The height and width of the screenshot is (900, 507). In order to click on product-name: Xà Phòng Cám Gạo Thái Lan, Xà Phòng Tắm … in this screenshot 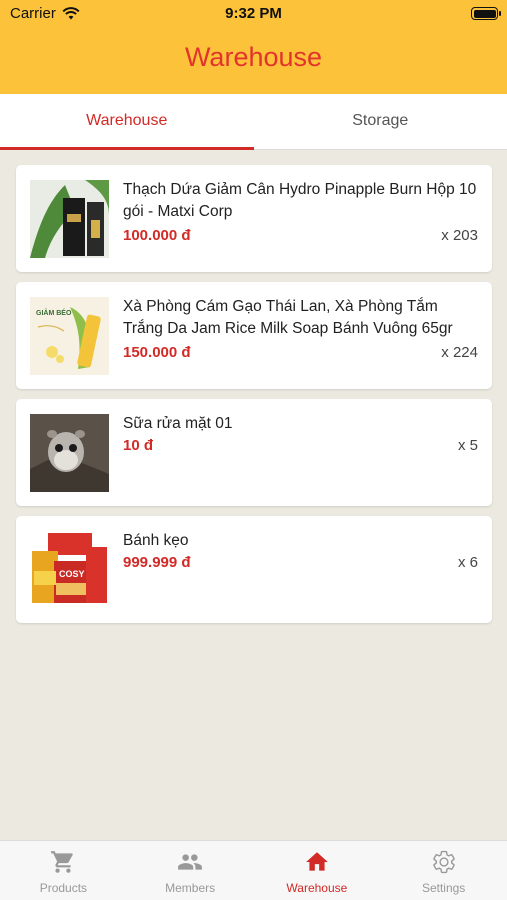, I will do `click(288, 317)`.